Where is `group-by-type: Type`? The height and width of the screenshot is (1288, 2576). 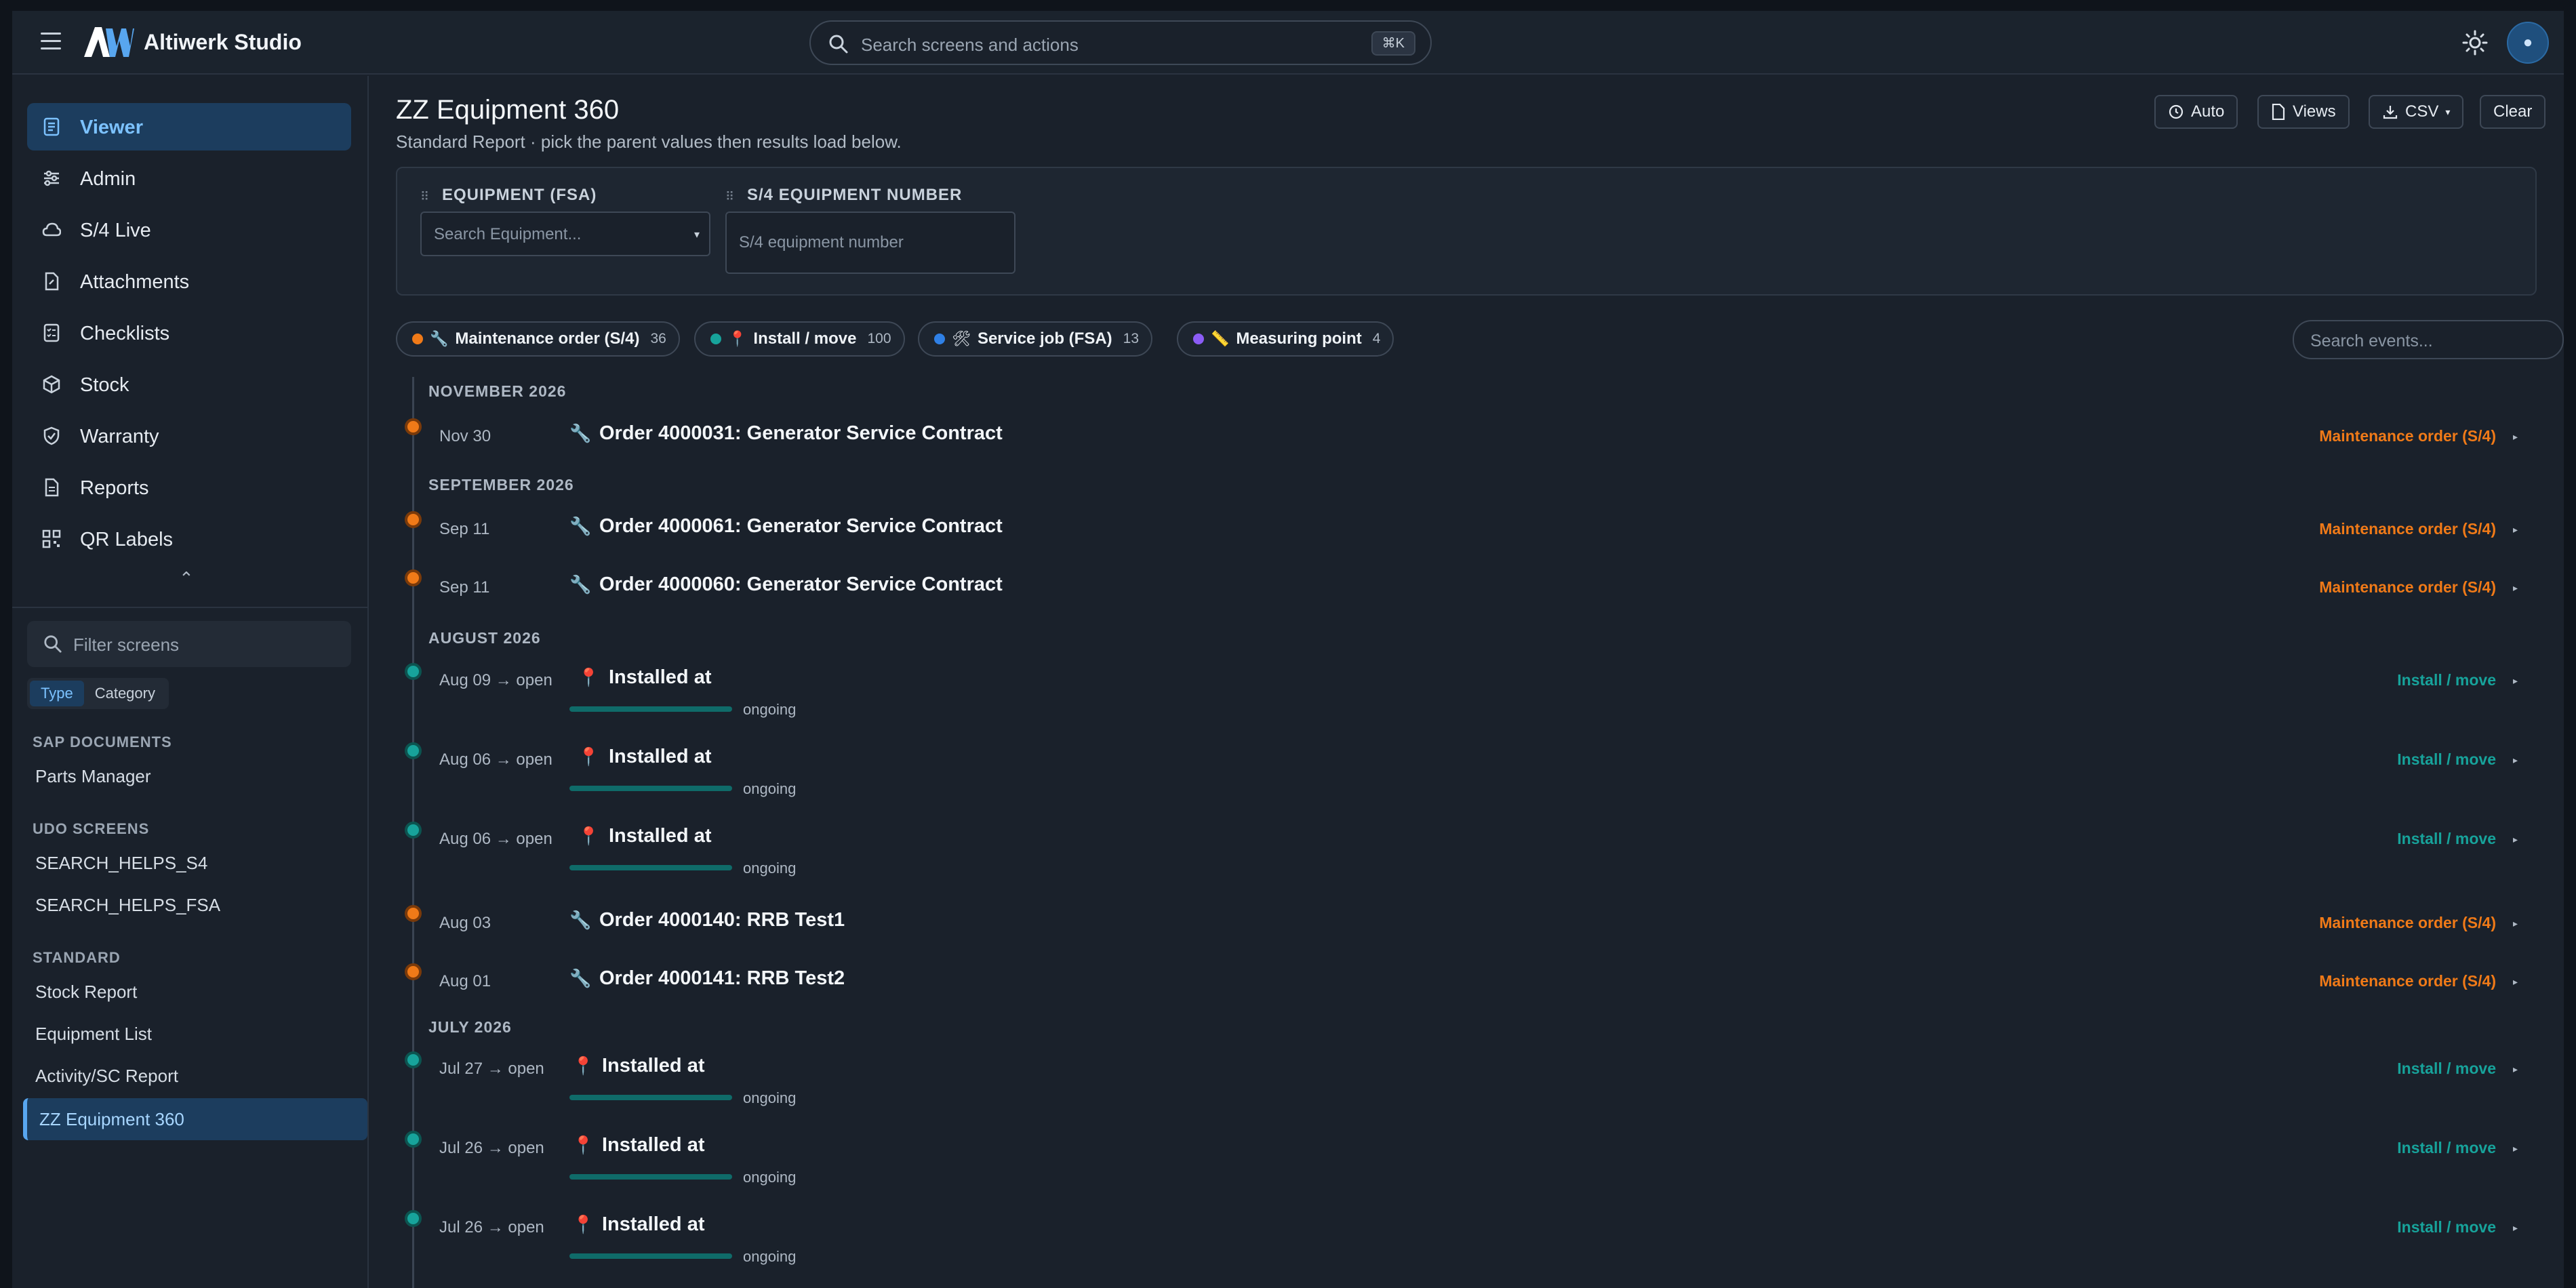
group-by-type: Type is located at coordinates (57, 693).